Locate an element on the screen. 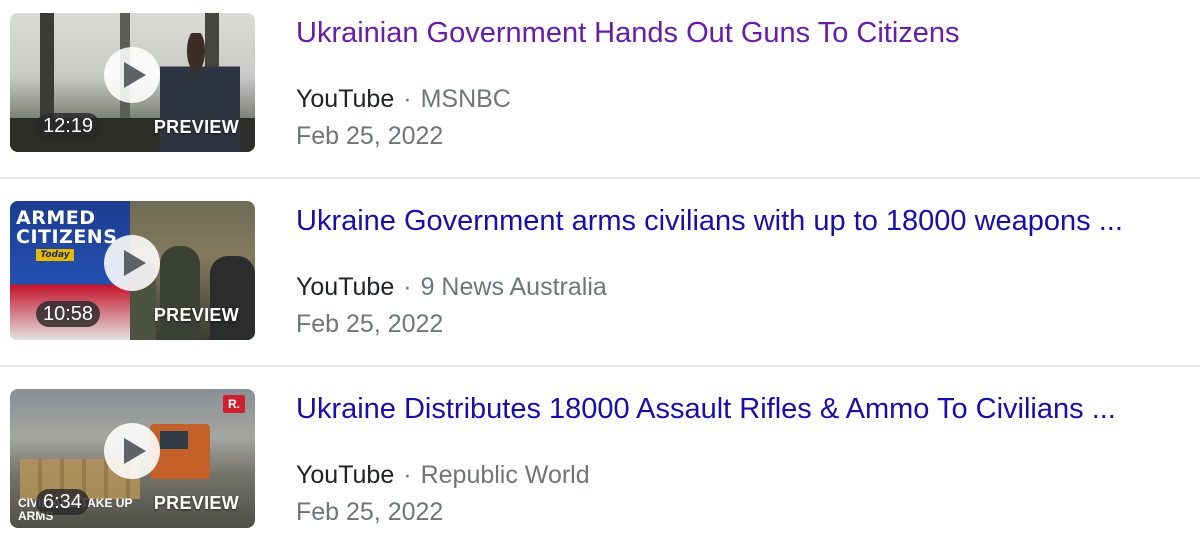  video-thumbnail: ARMED CITIZENS Today 10:58 PREVIEW is located at coordinates (132, 270).